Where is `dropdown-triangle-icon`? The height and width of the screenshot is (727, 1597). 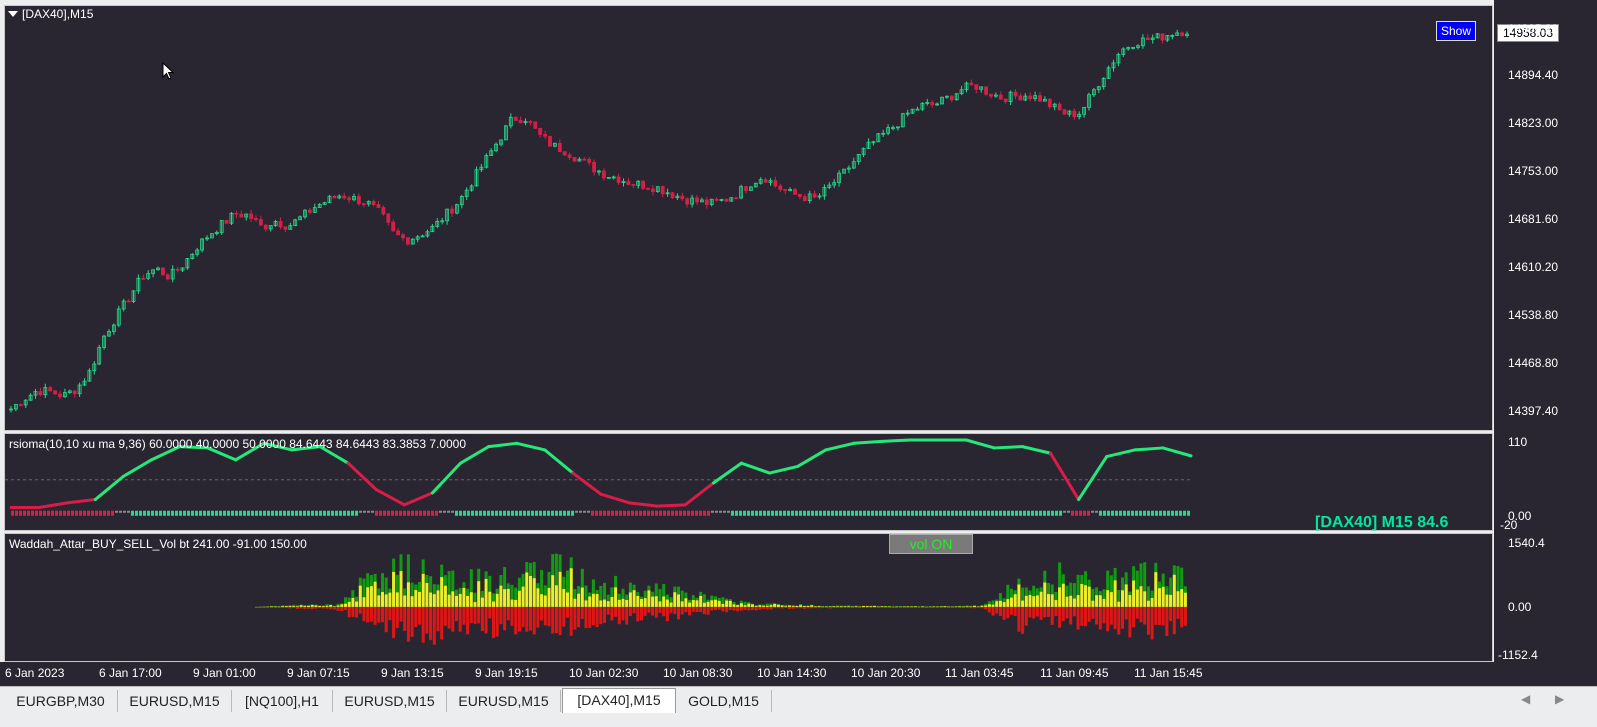
dropdown-triangle-icon is located at coordinates (13, 14).